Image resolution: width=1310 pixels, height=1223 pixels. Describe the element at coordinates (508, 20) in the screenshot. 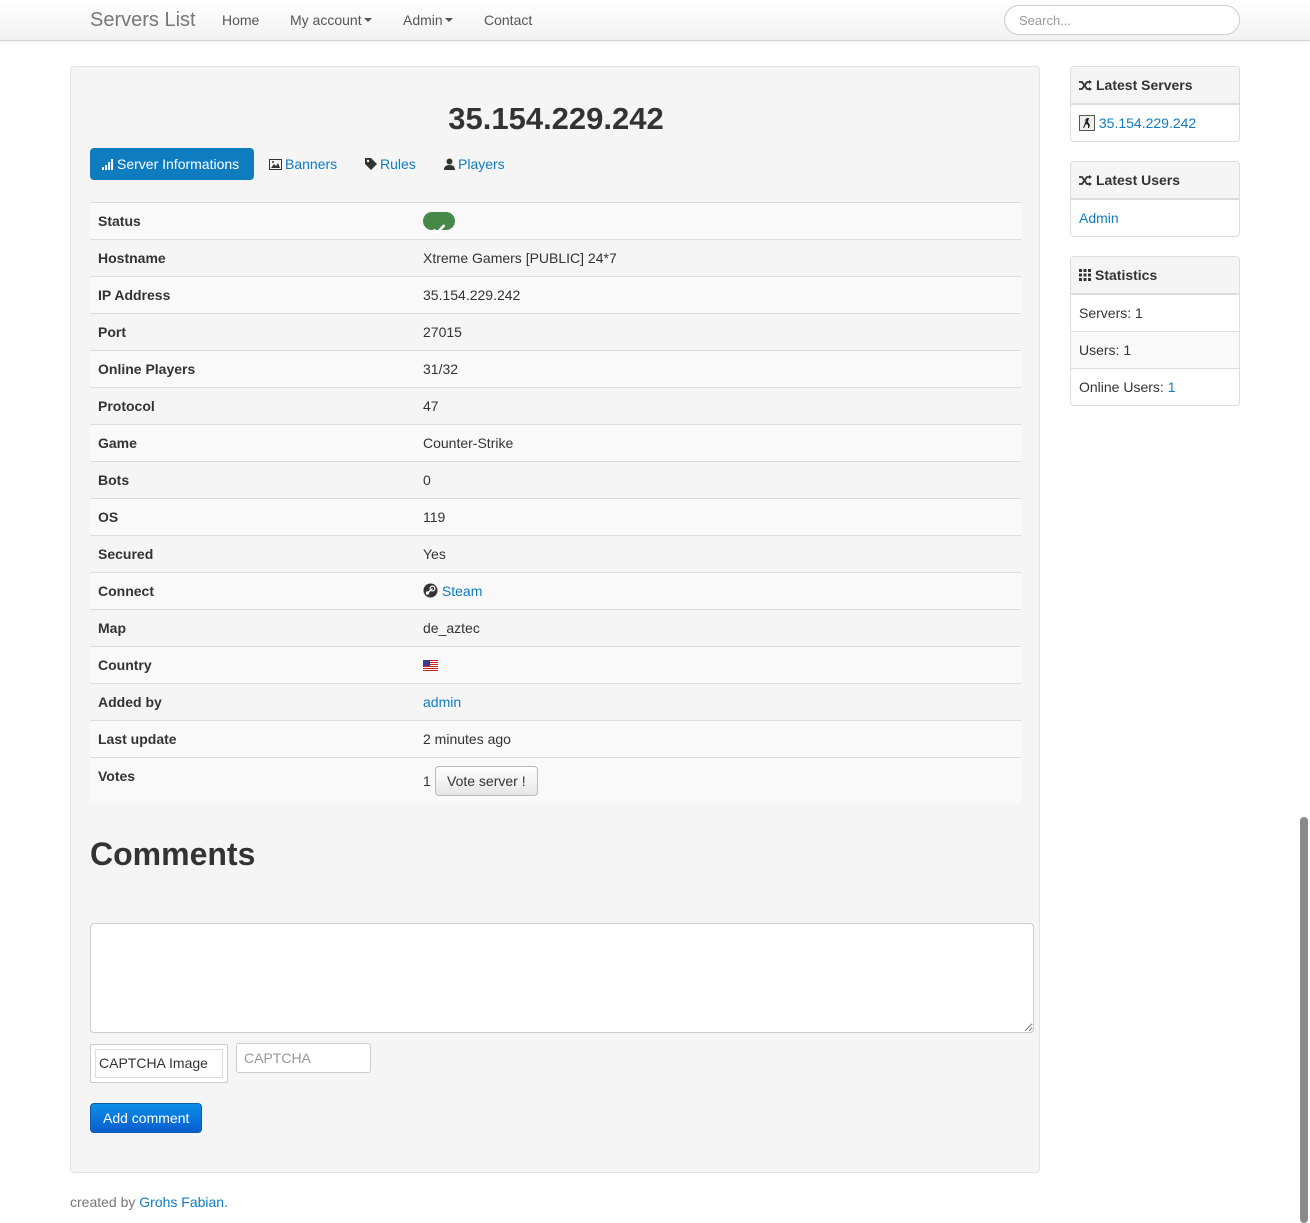

I see `nav-contact: Contact` at that location.